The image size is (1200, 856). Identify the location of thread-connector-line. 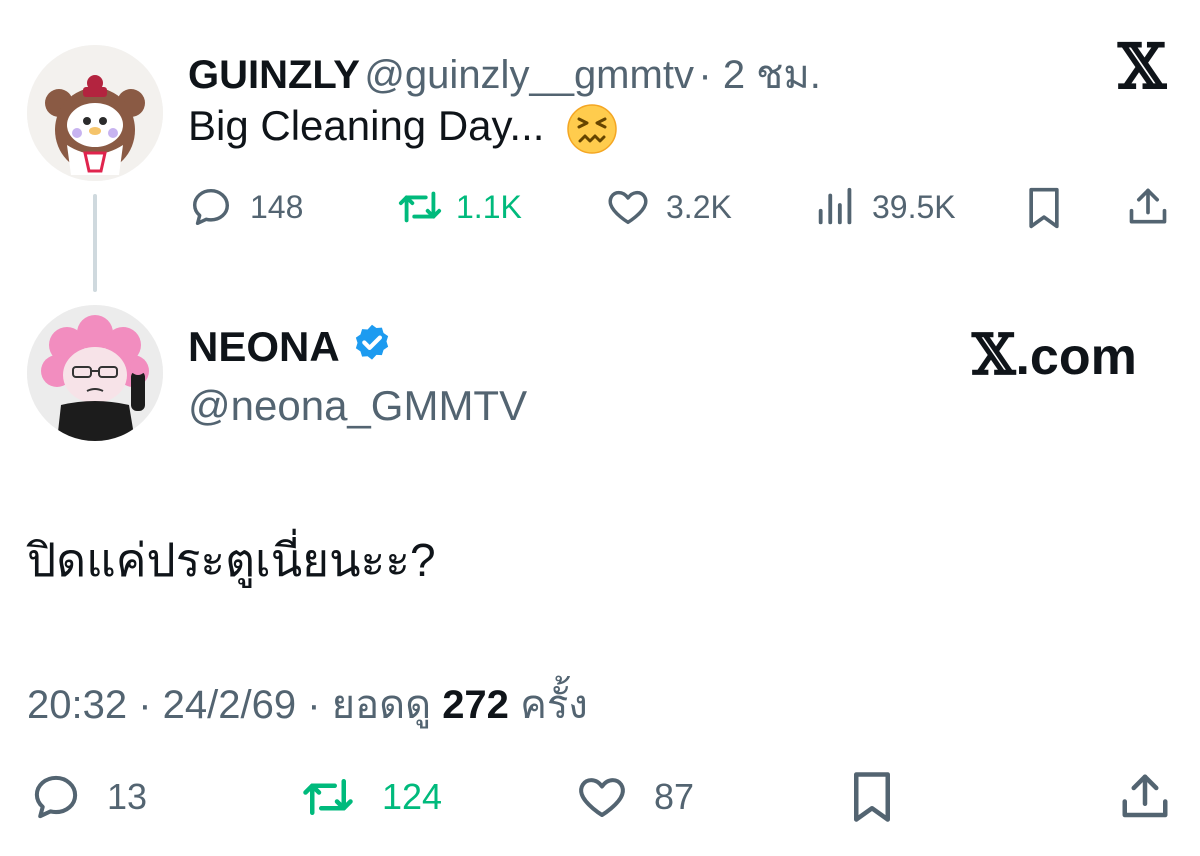
(95, 243).